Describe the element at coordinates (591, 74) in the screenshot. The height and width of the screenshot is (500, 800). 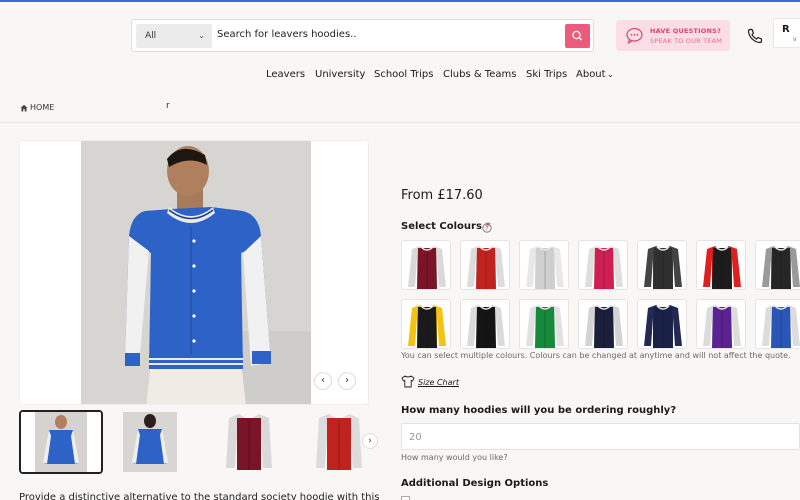
I see `nav-item-about: About` at that location.